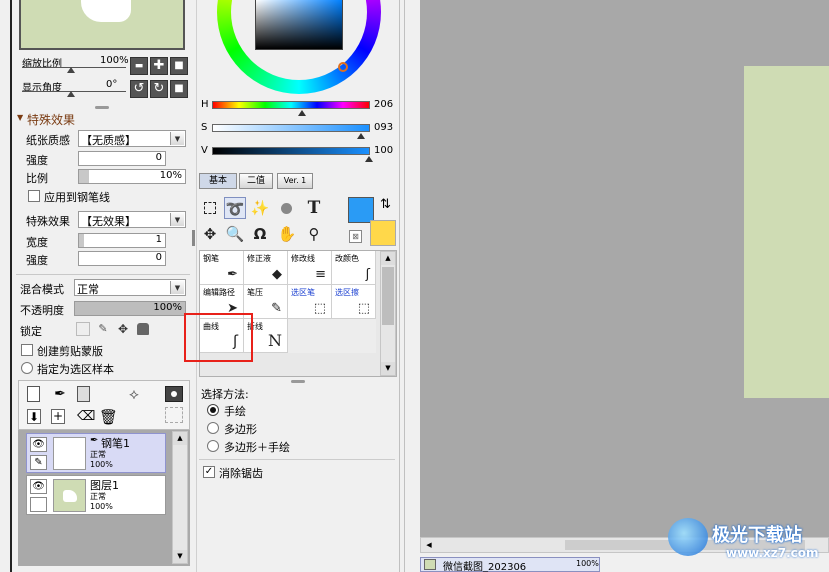  What do you see at coordinates (34, 196) in the screenshot?
I see `apply-pen-checkbox` at bounding box center [34, 196].